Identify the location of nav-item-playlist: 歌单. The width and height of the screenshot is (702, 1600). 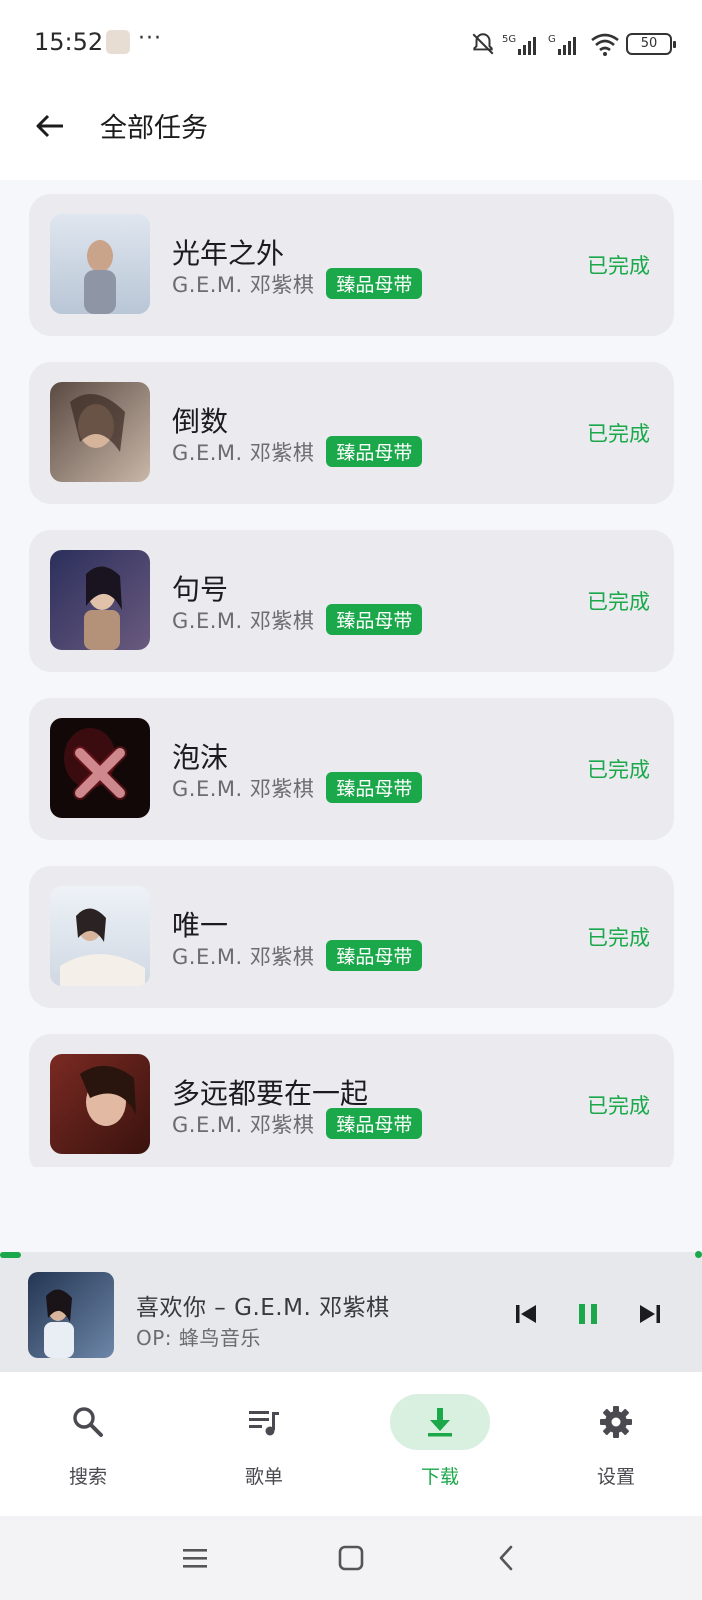
(264, 1444).